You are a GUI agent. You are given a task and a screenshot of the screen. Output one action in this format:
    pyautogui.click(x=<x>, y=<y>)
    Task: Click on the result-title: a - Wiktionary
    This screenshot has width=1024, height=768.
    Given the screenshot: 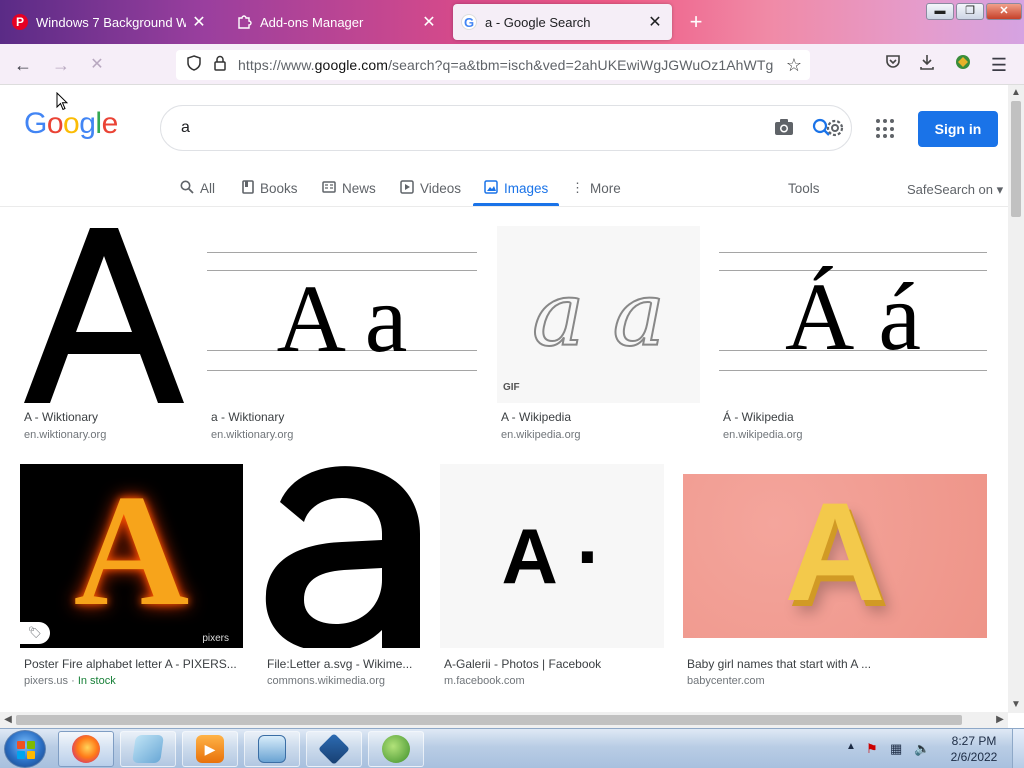 What is the action you would take?
    pyautogui.click(x=344, y=417)
    